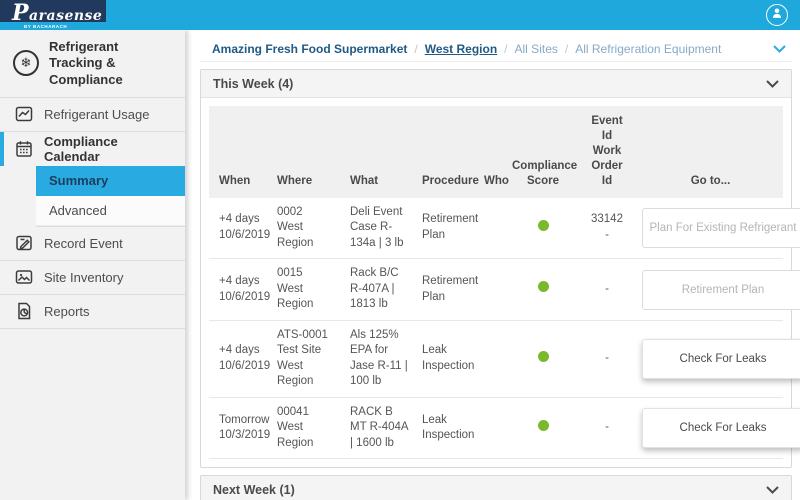 The width and height of the screenshot is (800, 500). Describe the element at coordinates (24, 114) in the screenshot. I see `usage-chart-icon` at that location.